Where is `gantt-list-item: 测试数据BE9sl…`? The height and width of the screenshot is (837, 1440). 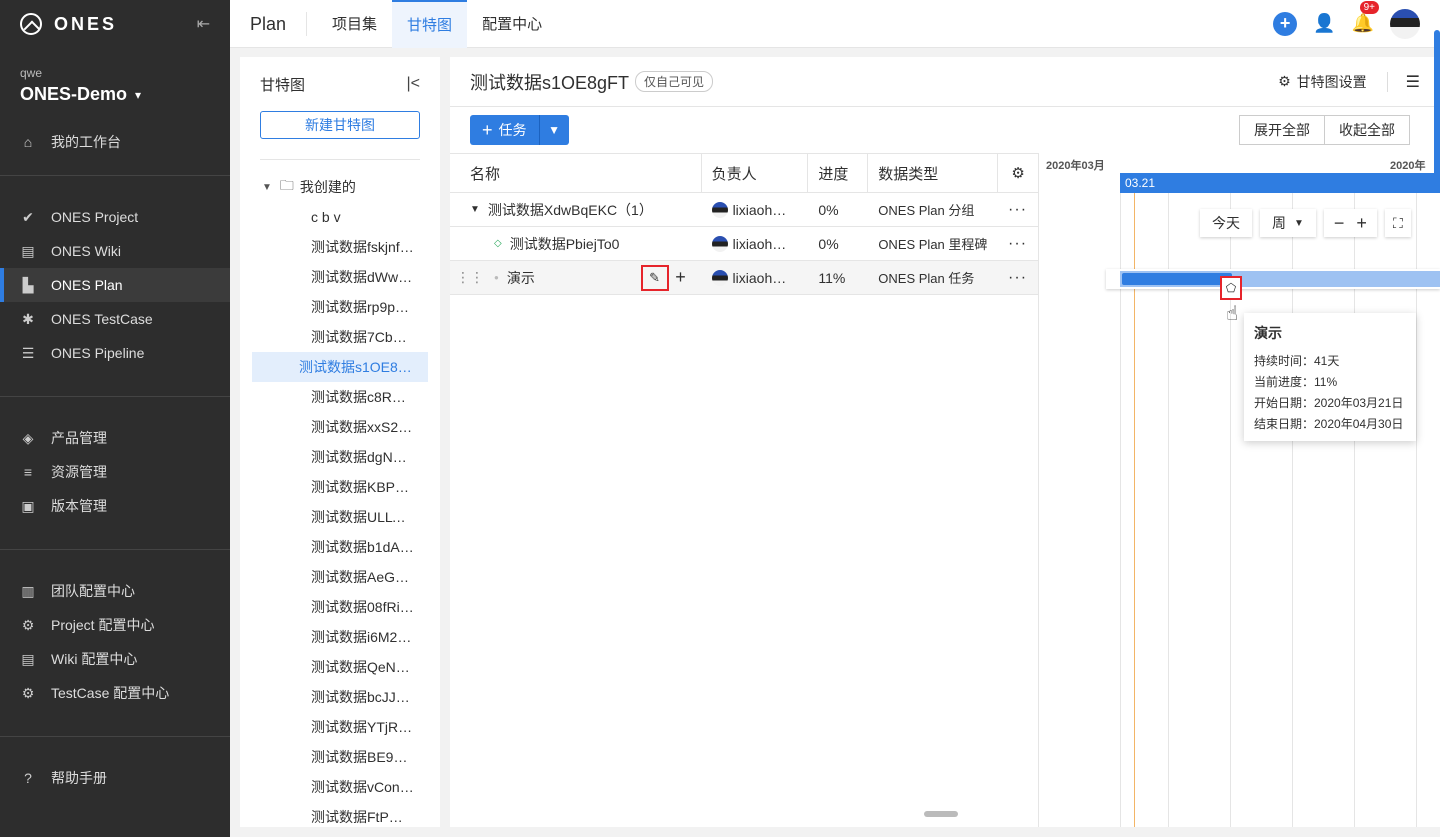
gantt-list-item: 测试数据BE9sl… is located at coordinates (340, 757).